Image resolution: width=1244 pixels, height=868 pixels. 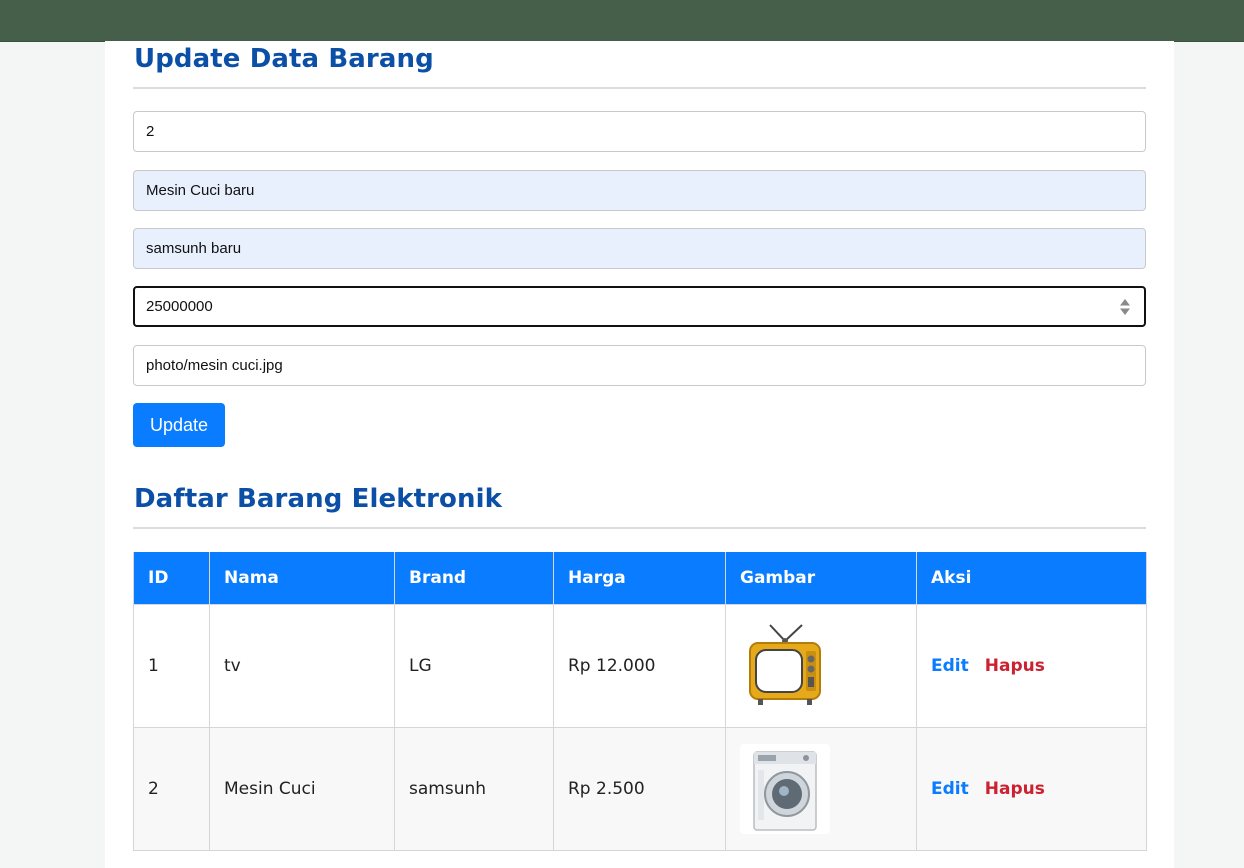 What do you see at coordinates (318, 499) in the screenshot?
I see `list-title: Daftar Barang Elektronik` at bounding box center [318, 499].